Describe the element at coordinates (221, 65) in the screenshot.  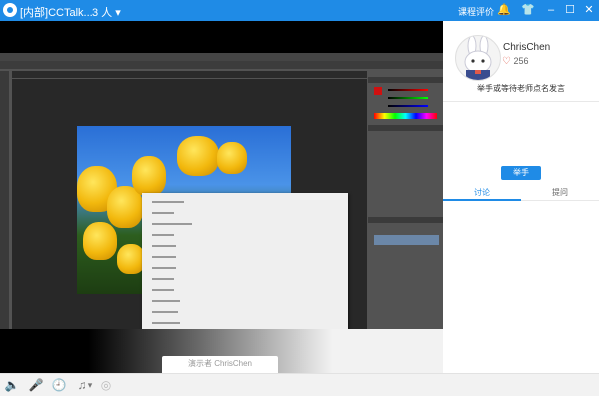
I see `ps-options-bar` at that location.